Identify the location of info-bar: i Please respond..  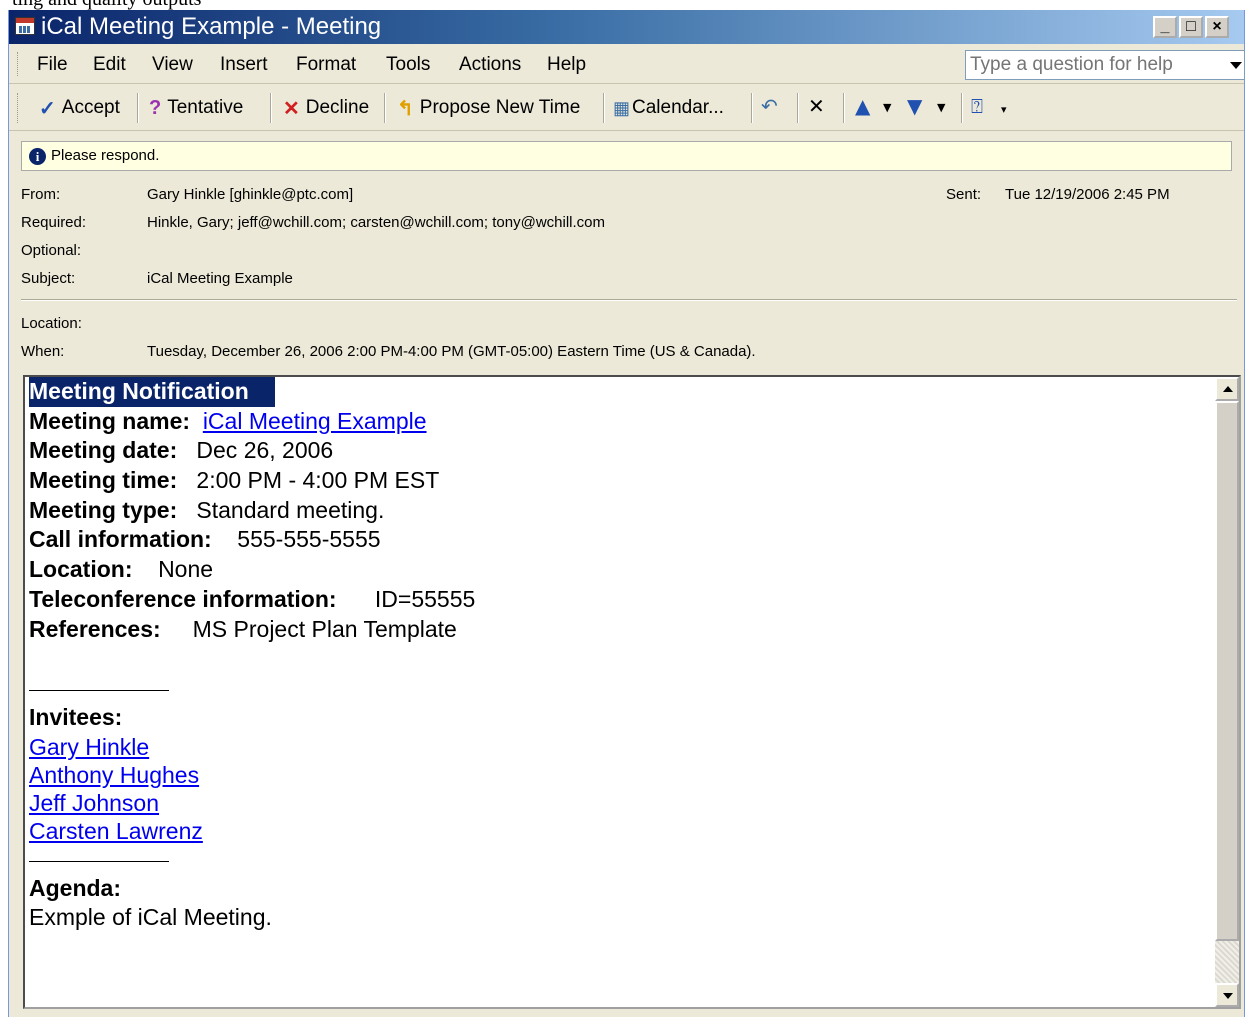
(626, 156).